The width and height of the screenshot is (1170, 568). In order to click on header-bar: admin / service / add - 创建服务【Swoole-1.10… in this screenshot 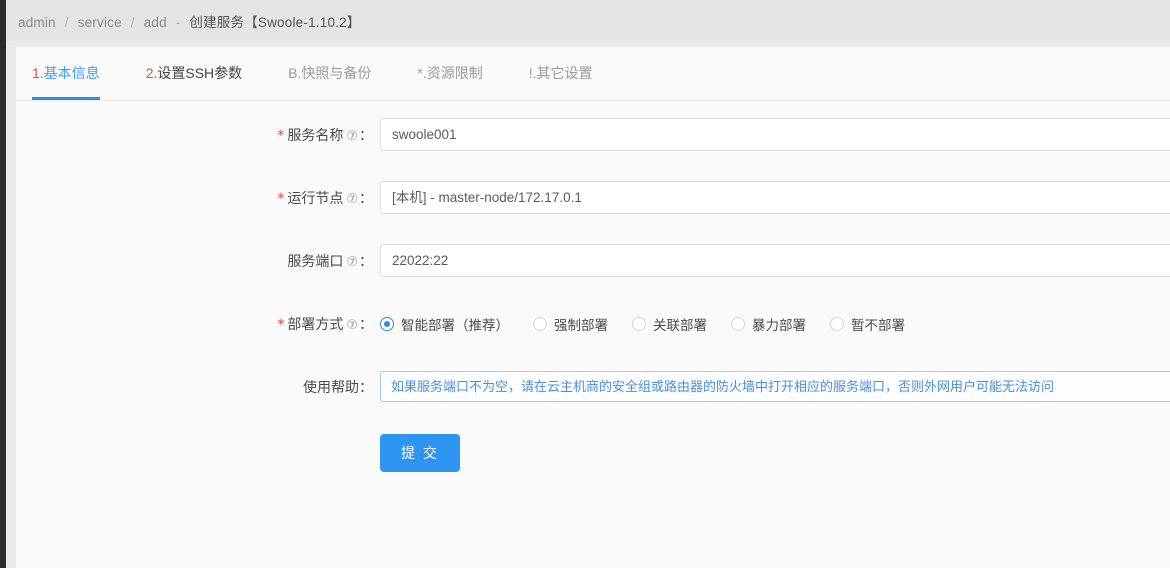, I will do `click(588, 20)`.